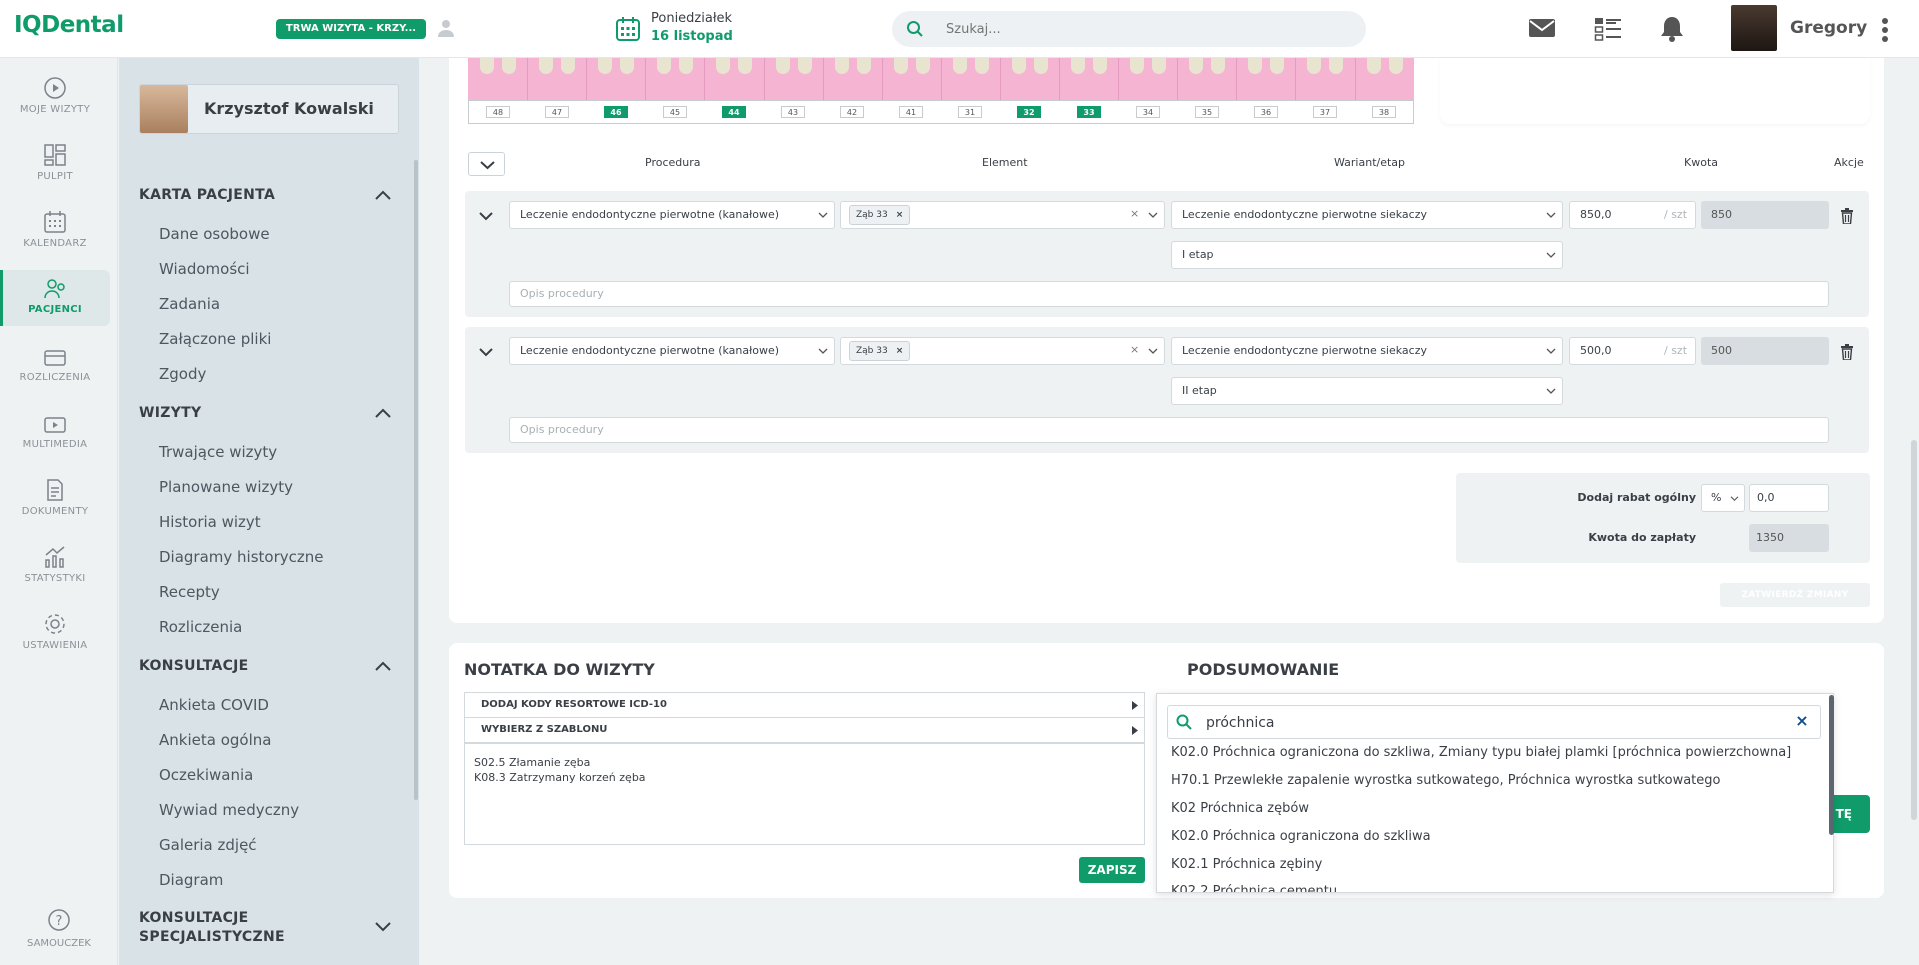  What do you see at coordinates (1246, 864) in the screenshot?
I see `icd-option: K02.1 Próchnica zębiny` at bounding box center [1246, 864].